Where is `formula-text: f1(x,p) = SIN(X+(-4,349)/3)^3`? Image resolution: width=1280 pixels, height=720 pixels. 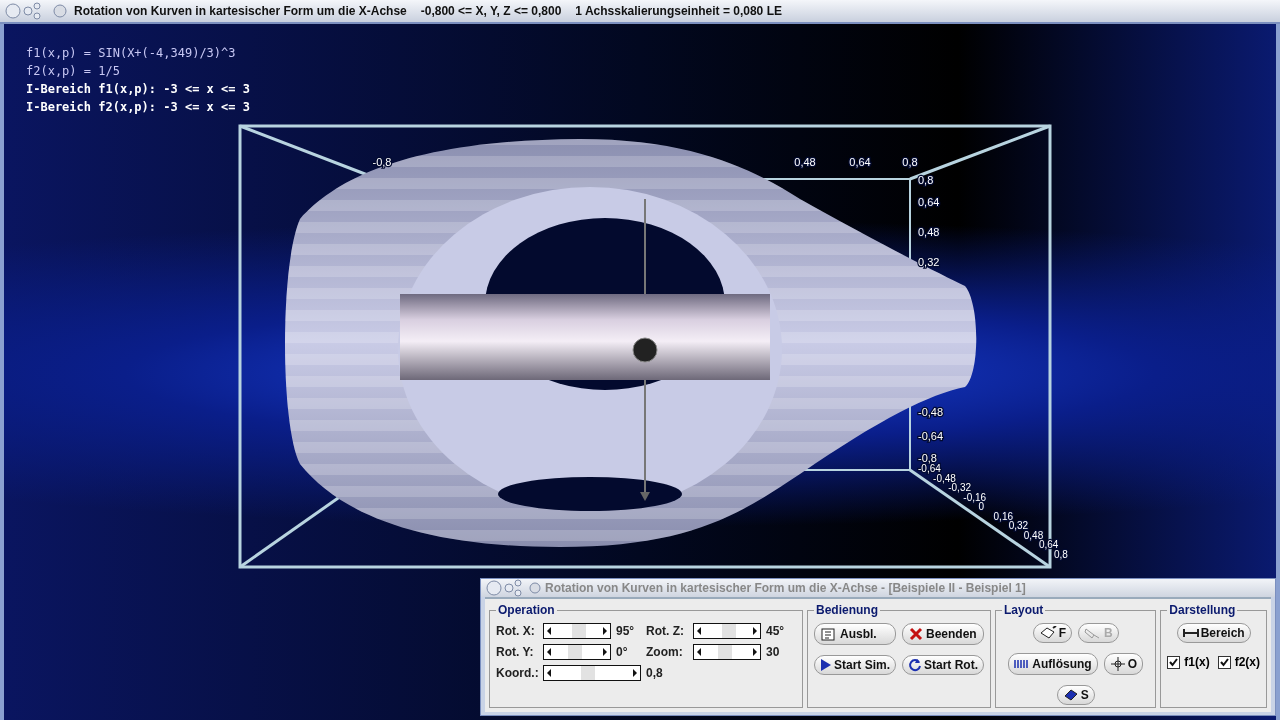
formula-text: f1(x,p) = SIN(X+(-4,349)/3)^3 is located at coordinates (131, 53).